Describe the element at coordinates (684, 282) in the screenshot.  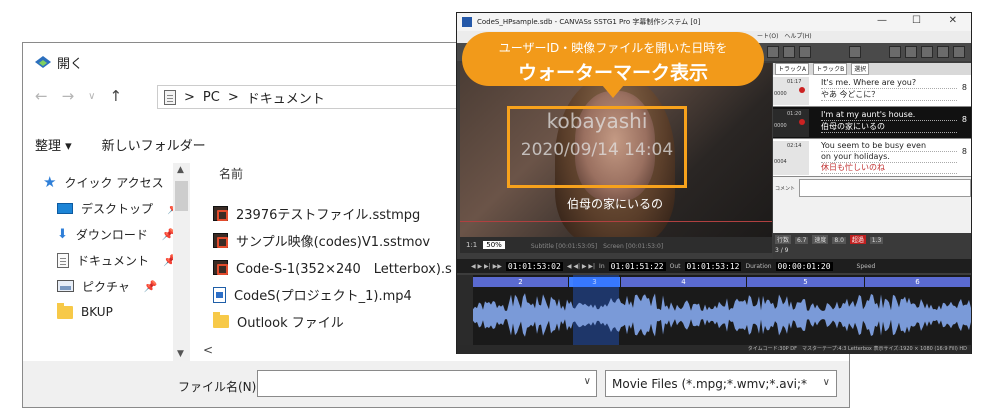
I see `timeline-segment: 4` at that location.